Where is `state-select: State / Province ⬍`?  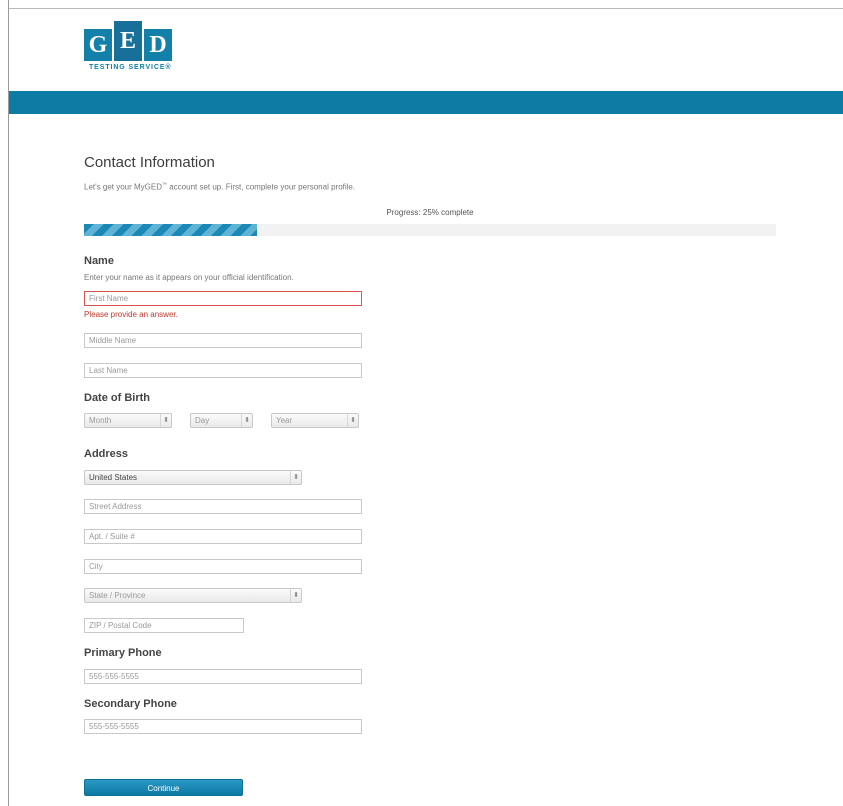 state-select: State / Province ⬍ is located at coordinates (193, 595).